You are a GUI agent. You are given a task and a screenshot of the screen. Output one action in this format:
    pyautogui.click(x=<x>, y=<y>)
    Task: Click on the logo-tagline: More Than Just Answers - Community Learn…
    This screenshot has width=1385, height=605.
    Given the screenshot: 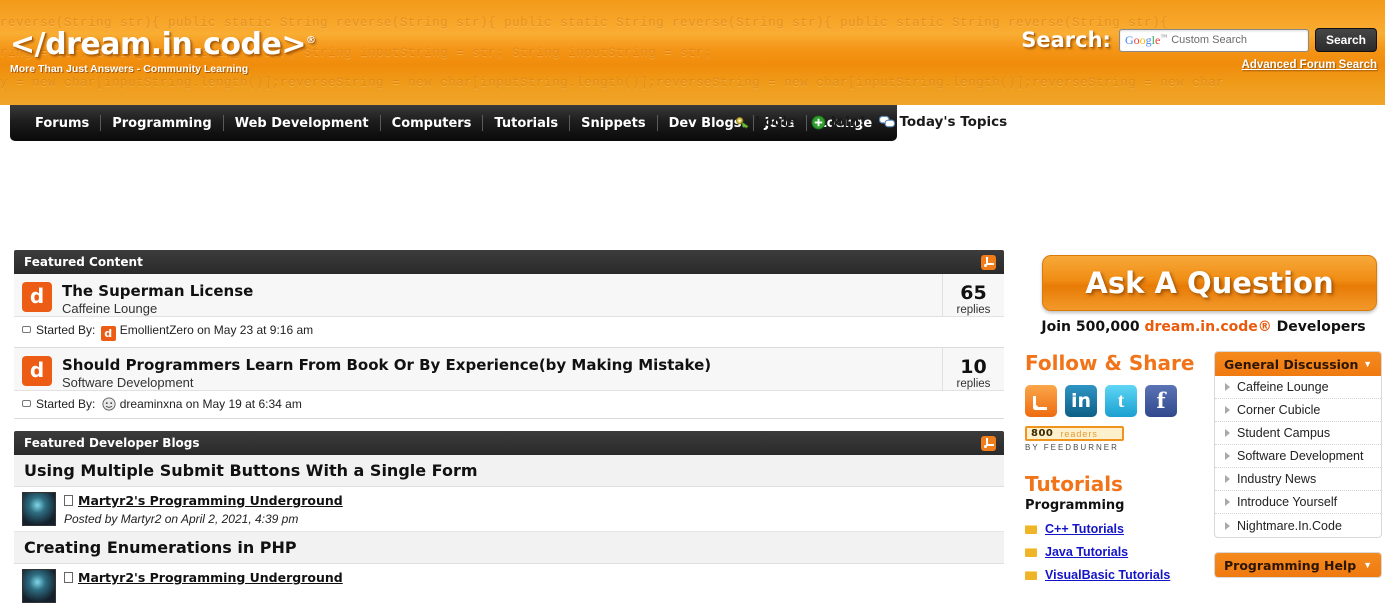 What is the action you would take?
    pyautogui.click(x=129, y=69)
    